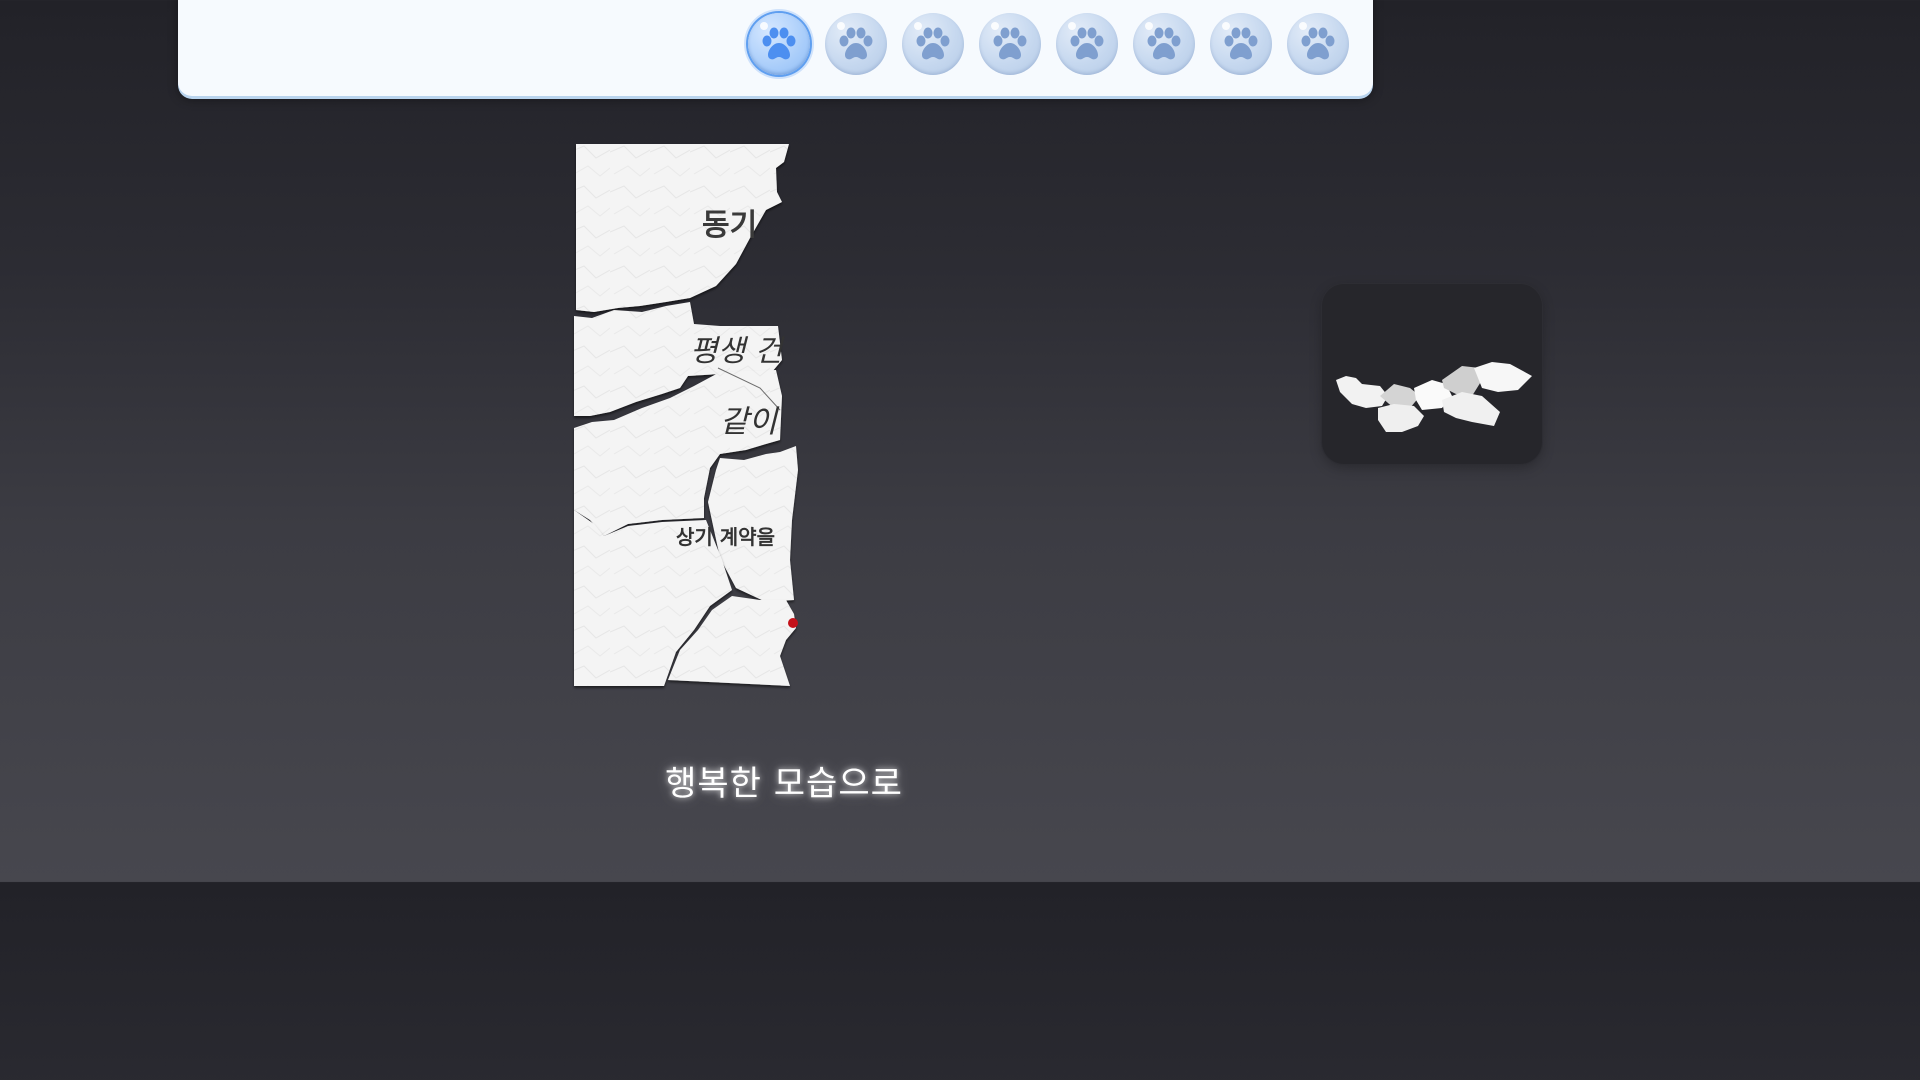 This screenshot has height=1080, width=1920. Describe the element at coordinates (793, 623) in the screenshot. I see `red-seal-dot` at that location.